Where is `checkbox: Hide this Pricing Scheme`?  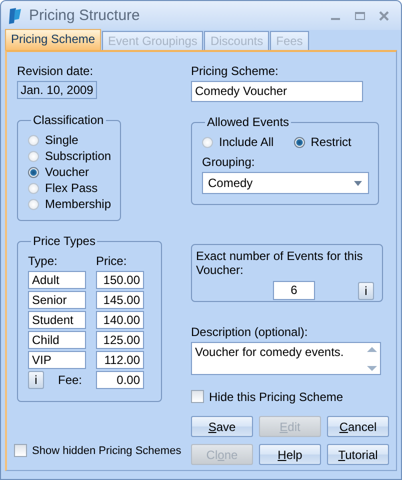
checkbox: Hide this Pricing Scheme is located at coordinates (291, 396).